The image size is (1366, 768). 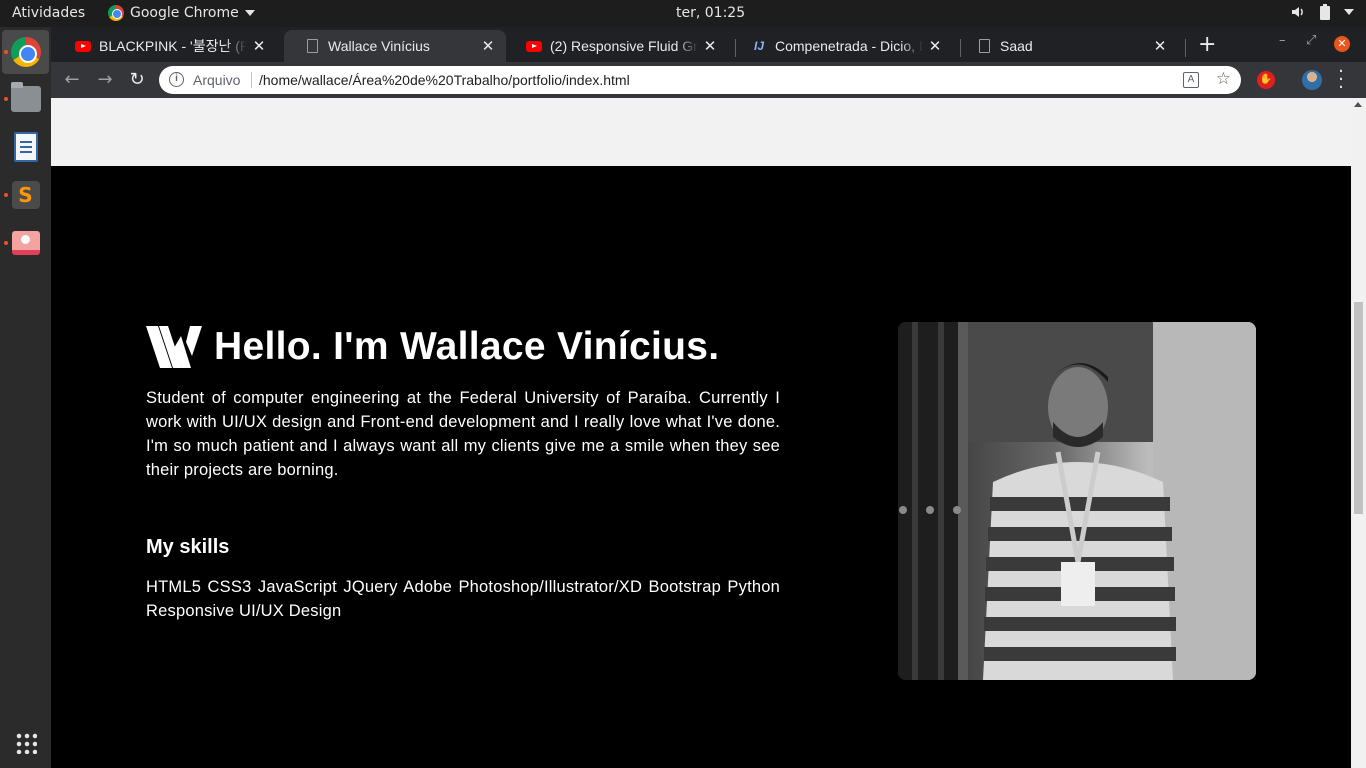 What do you see at coordinates (1358, 408) in the screenshot?
I see `scrollbar-thumb` at bounding box center [1358, 408].